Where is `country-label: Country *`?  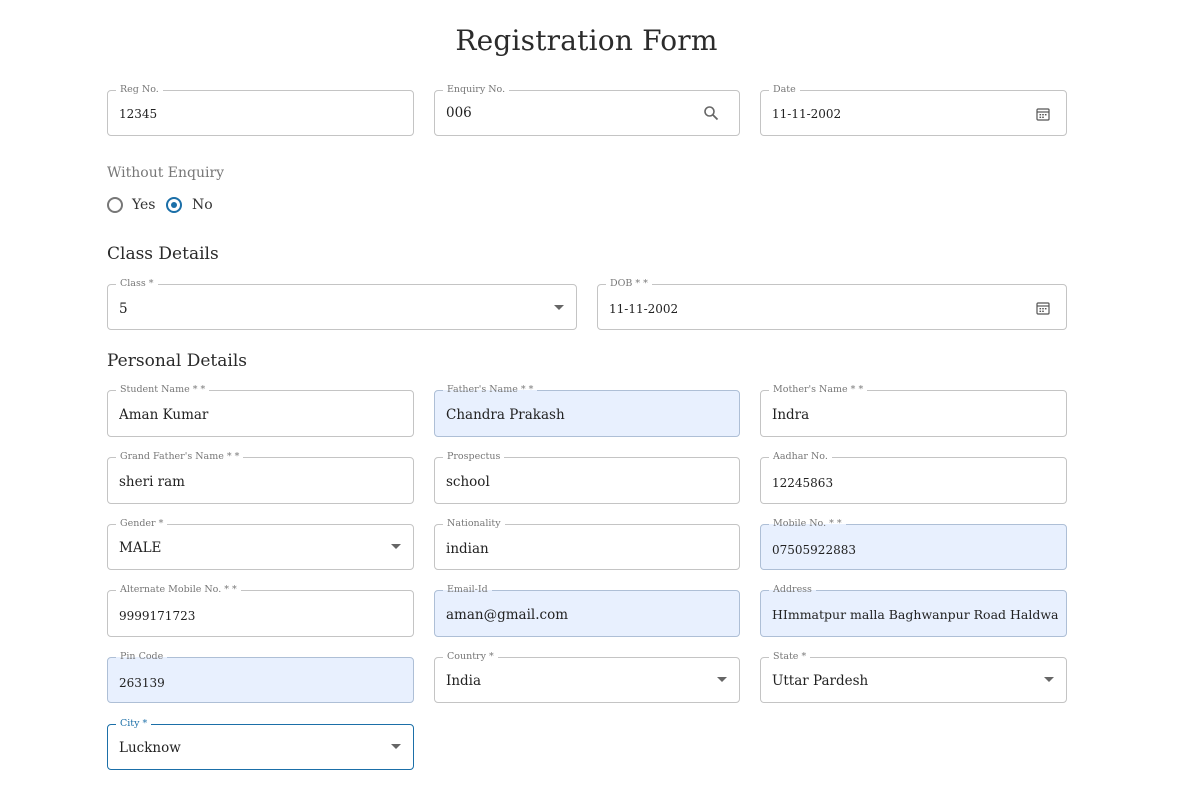
country-label: Country * is located at coordinates (470, 657).